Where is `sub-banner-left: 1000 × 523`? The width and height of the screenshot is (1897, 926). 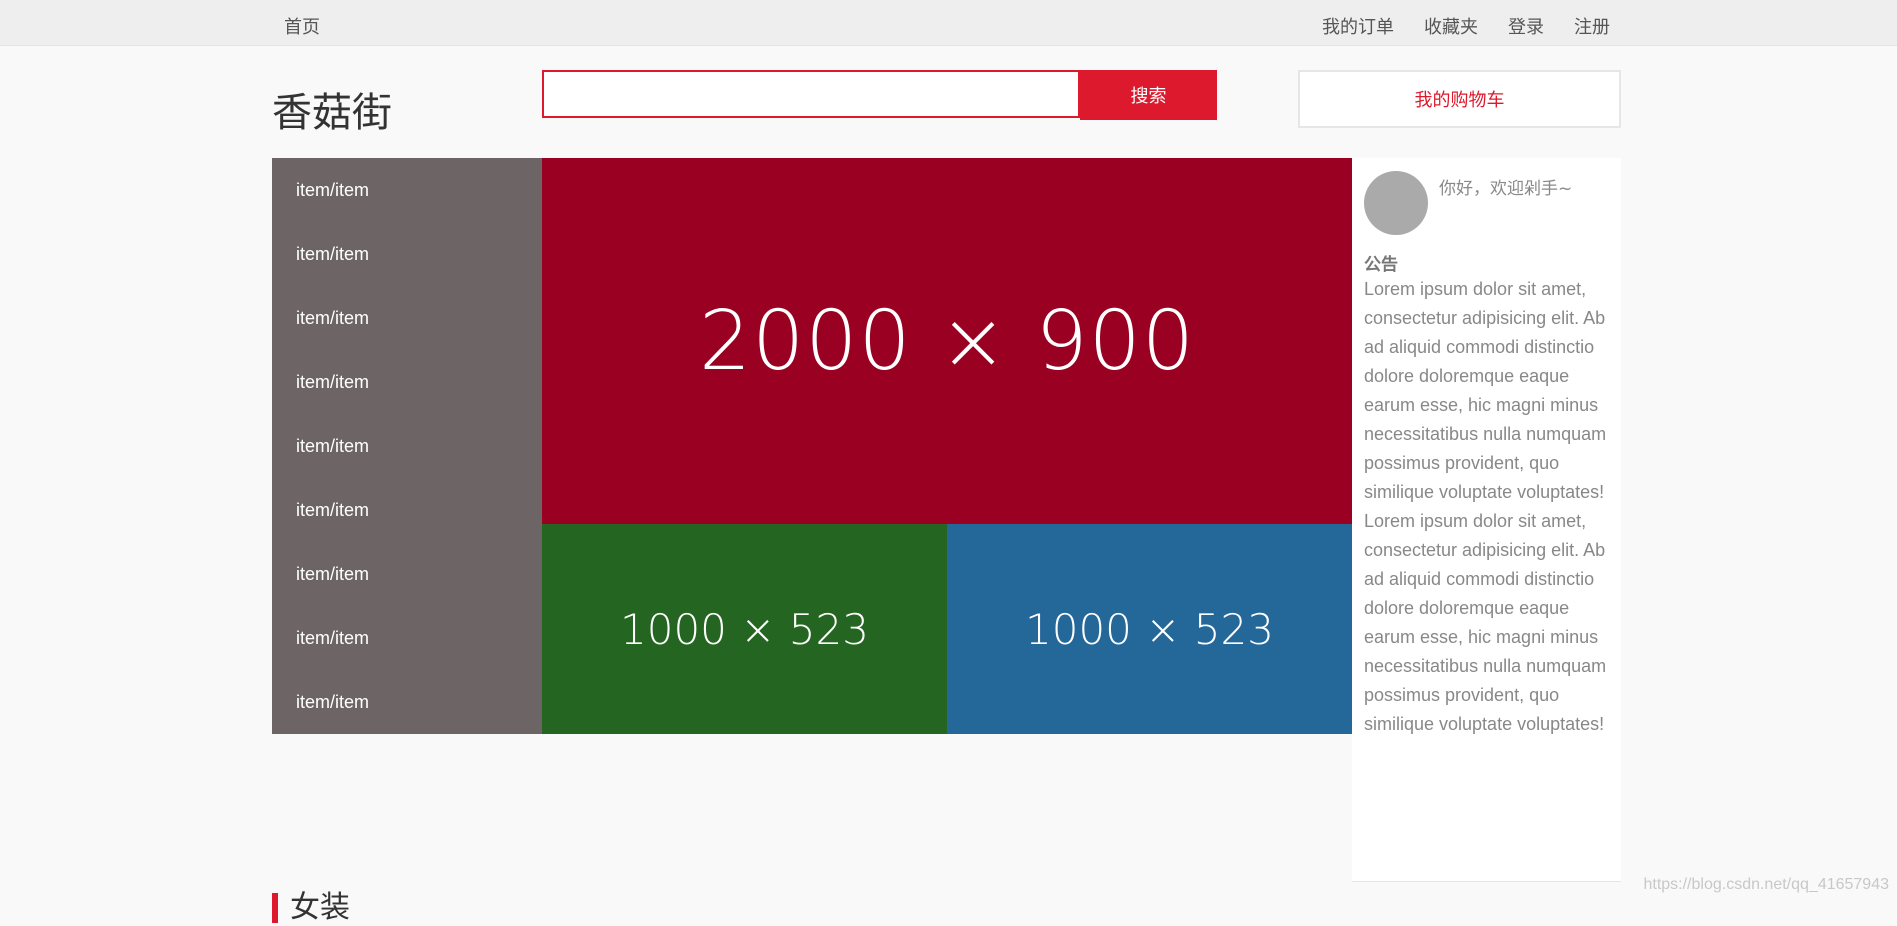
sub-banner-left: 1000 × 523 is located at coordinates (744, 629).